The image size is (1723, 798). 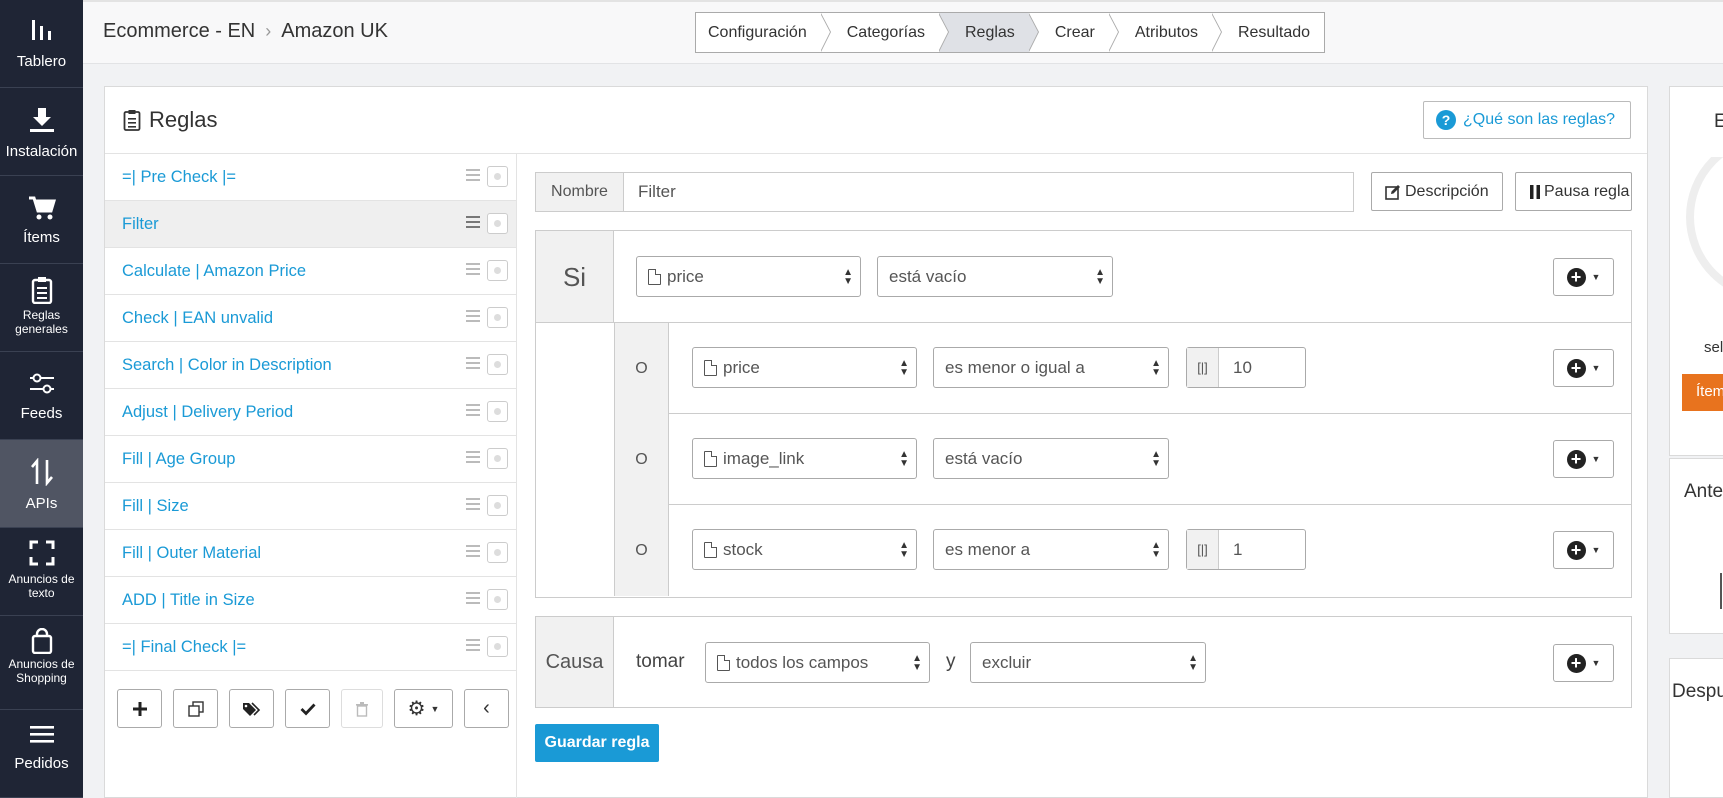 I want to click on condition-field-select: image_link ▲ ▼, so click(x=804, y=458).